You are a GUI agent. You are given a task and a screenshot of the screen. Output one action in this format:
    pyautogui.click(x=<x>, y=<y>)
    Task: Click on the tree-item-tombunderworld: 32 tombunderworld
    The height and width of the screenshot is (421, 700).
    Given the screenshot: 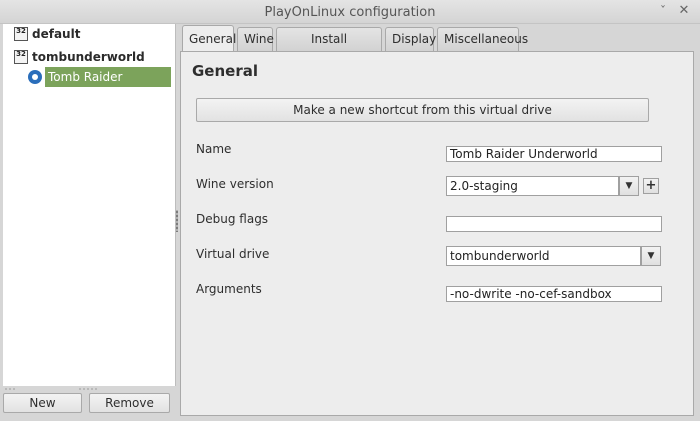 What is the action you would take?
    pyautogui.click(x=88, y=57)
    